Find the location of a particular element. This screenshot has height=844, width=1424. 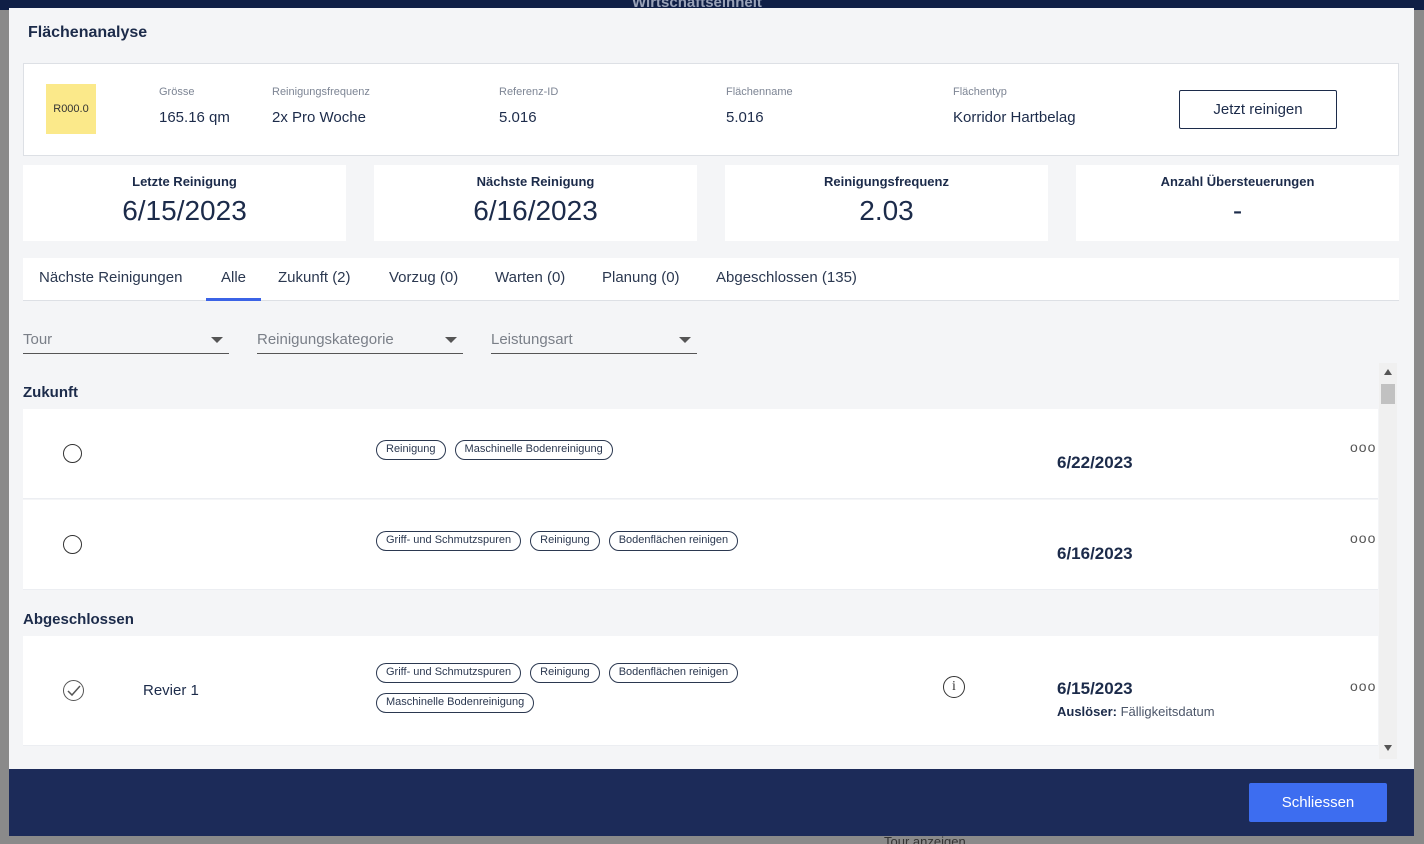

service-filter-select: Leistungsart is located at coordinates (594, 342).